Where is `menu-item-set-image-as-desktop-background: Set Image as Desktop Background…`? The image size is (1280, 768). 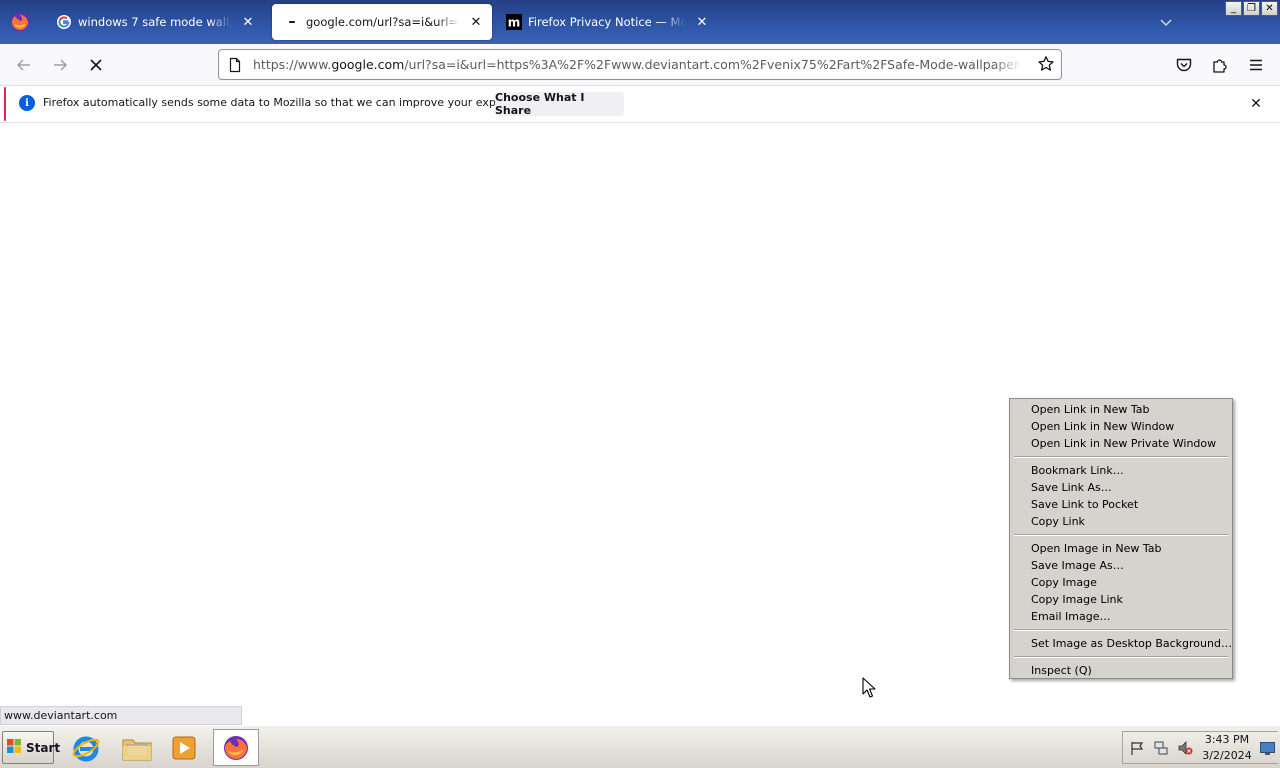
menu-item-set-image-as-desktop-background: Set Image as Desktop Background… is located at coordinates (1121, 643).